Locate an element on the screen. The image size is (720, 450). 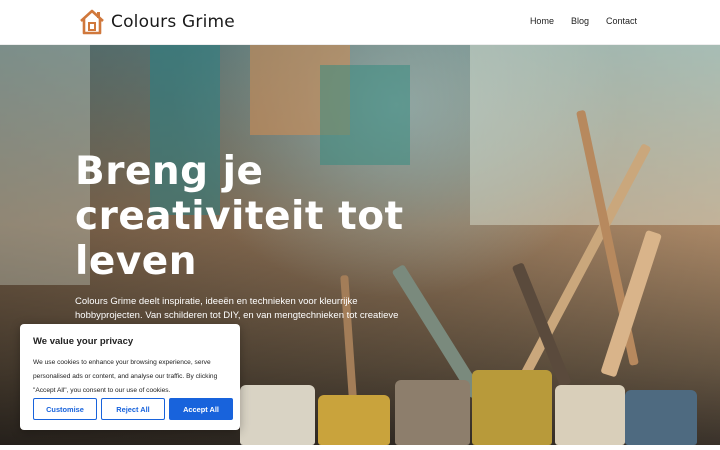
nav-contact: Contact is located at coordinates (621, 21).